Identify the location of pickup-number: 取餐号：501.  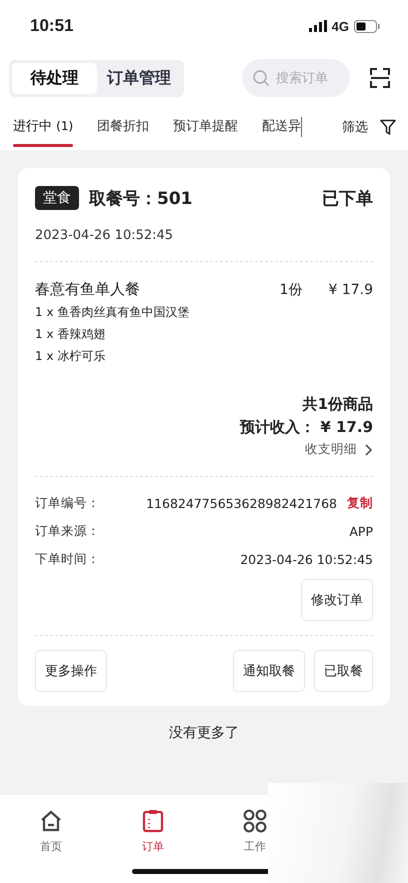
(140, 199).